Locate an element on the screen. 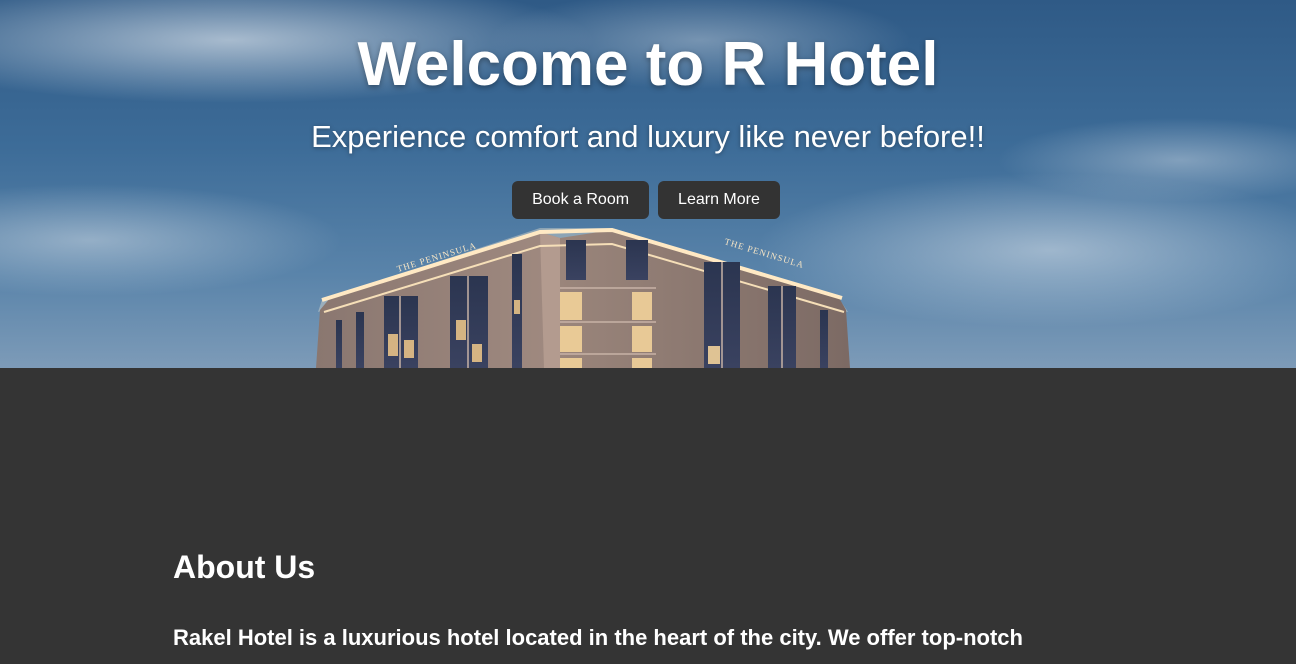 The height and width of the screenshot is (664, 1296). hero-buttons: Book a Room Learn More is located at coordinates (648, 200).